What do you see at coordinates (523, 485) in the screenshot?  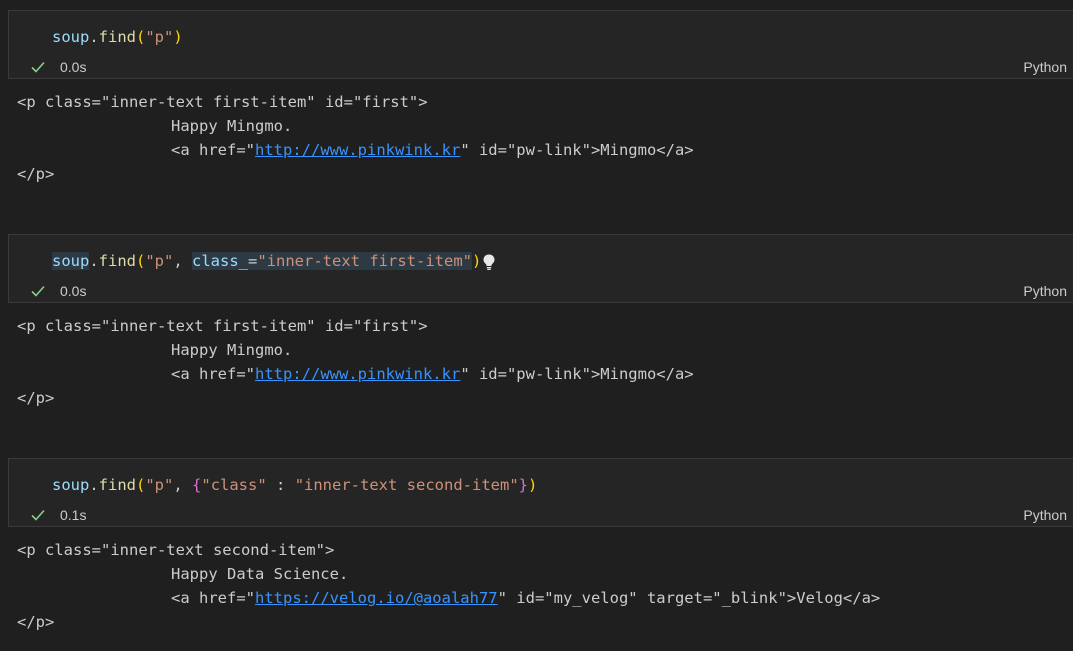 I see `code-token-brace-close: }` at bounding box center [523, 485].